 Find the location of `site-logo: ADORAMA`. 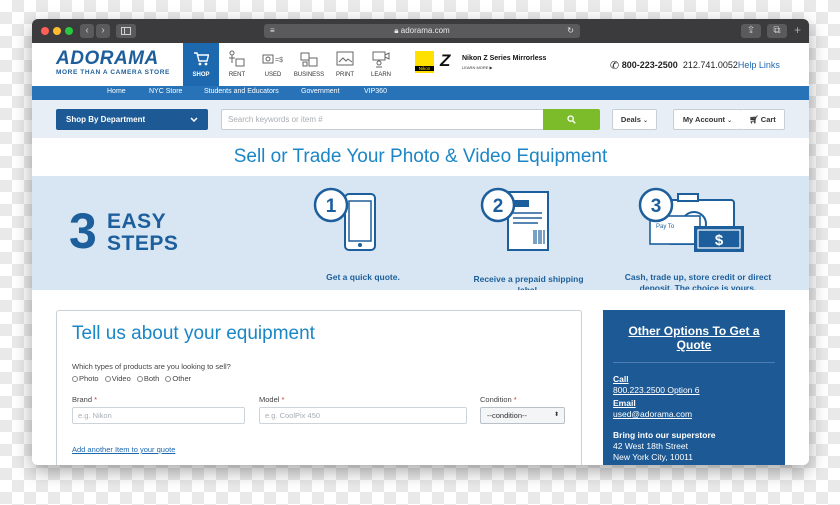

site-logo: ADORAMA is located at coordinates (107, 59).